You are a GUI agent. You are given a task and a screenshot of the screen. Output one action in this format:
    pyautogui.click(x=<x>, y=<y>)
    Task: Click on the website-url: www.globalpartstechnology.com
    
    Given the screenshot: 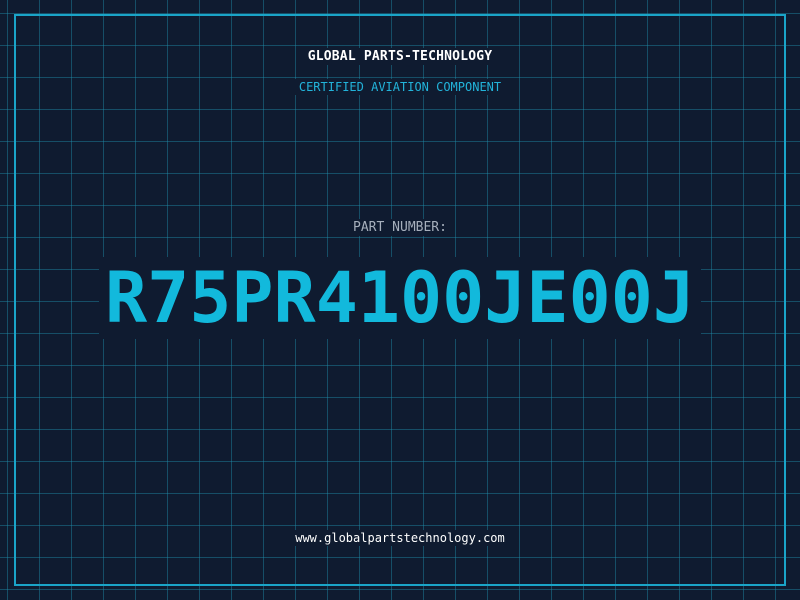 What is the action you would take?
    pyautogui.click(x=400, y=538)
    